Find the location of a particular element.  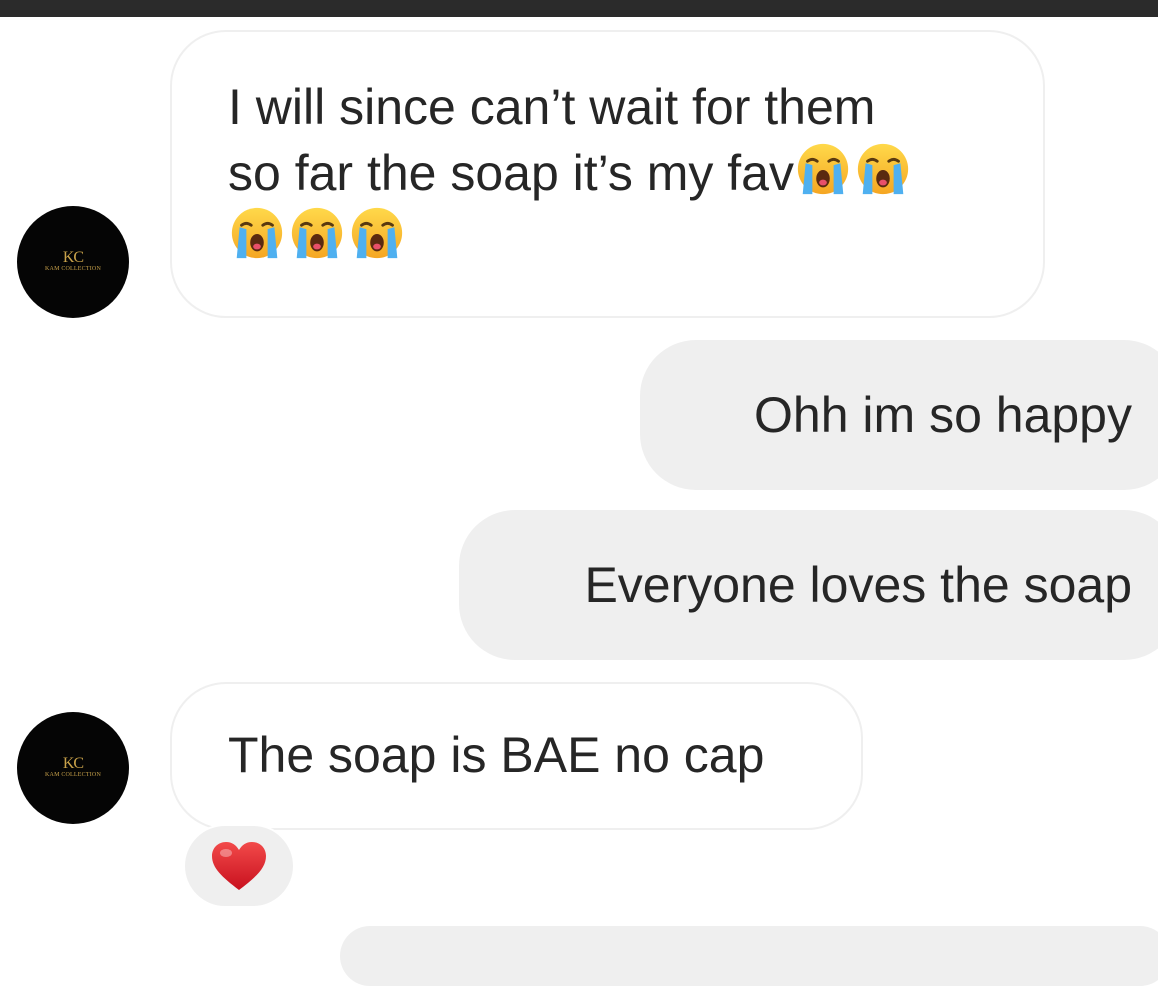

status-bar is located at coordinates (579, 8).